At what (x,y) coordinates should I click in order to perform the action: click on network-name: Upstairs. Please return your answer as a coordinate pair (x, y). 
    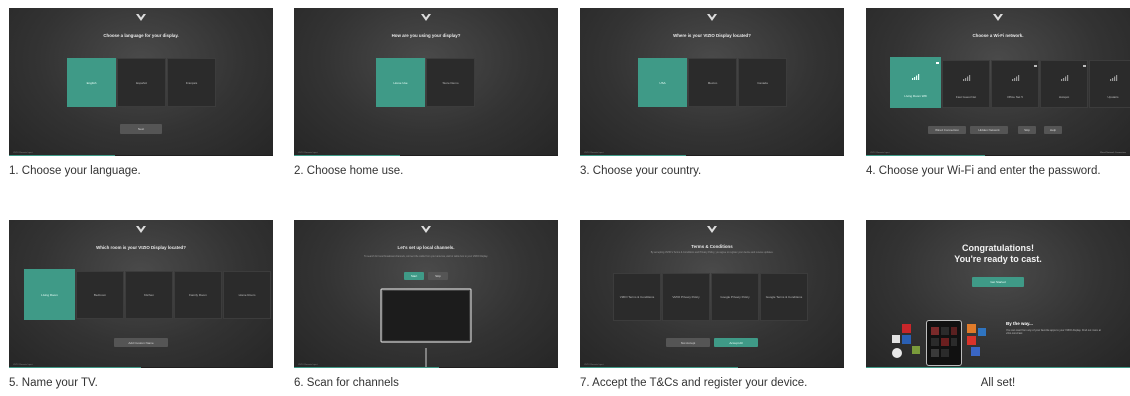
    Looking at the image, I should click on (1113, 97).